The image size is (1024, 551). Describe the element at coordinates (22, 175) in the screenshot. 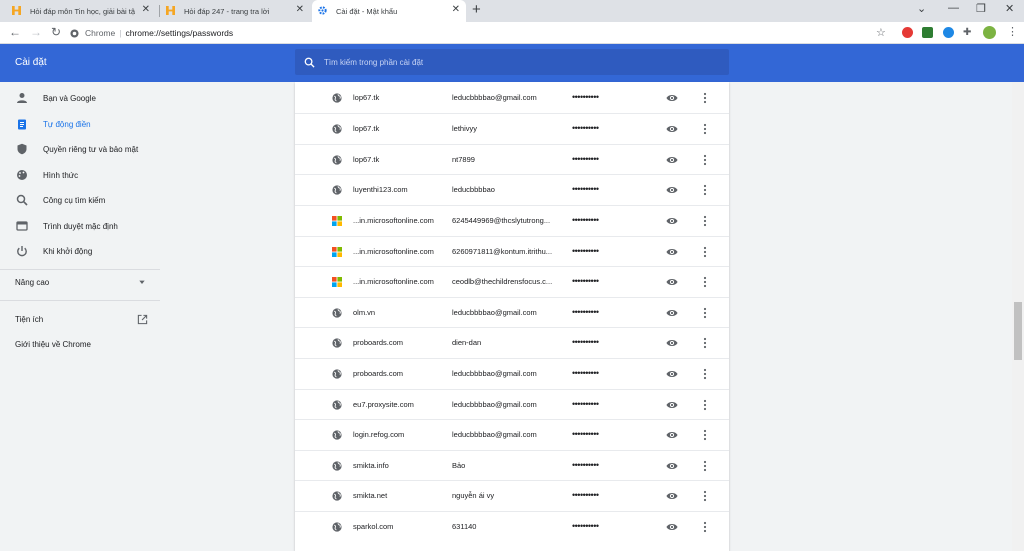

I see `palette-icon` at that location.